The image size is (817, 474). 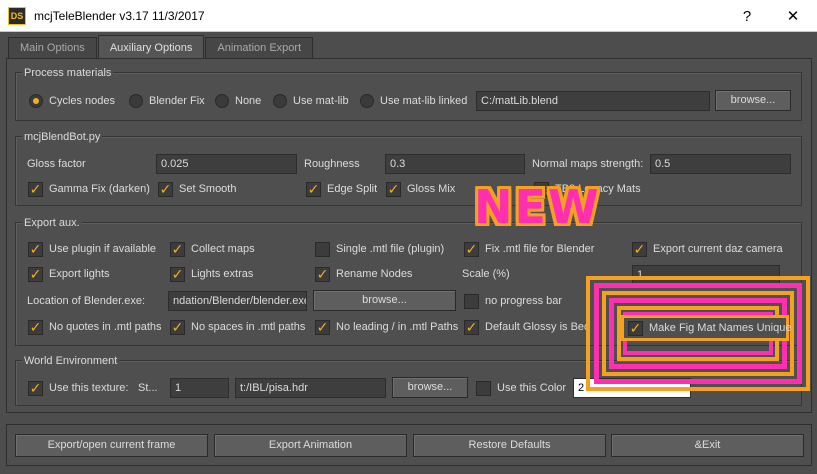 What do you see at coordinates (167, 101) in the screenshot?
I see `radio-blender-fix: Blender Fix` at bounding box center [167, 101].